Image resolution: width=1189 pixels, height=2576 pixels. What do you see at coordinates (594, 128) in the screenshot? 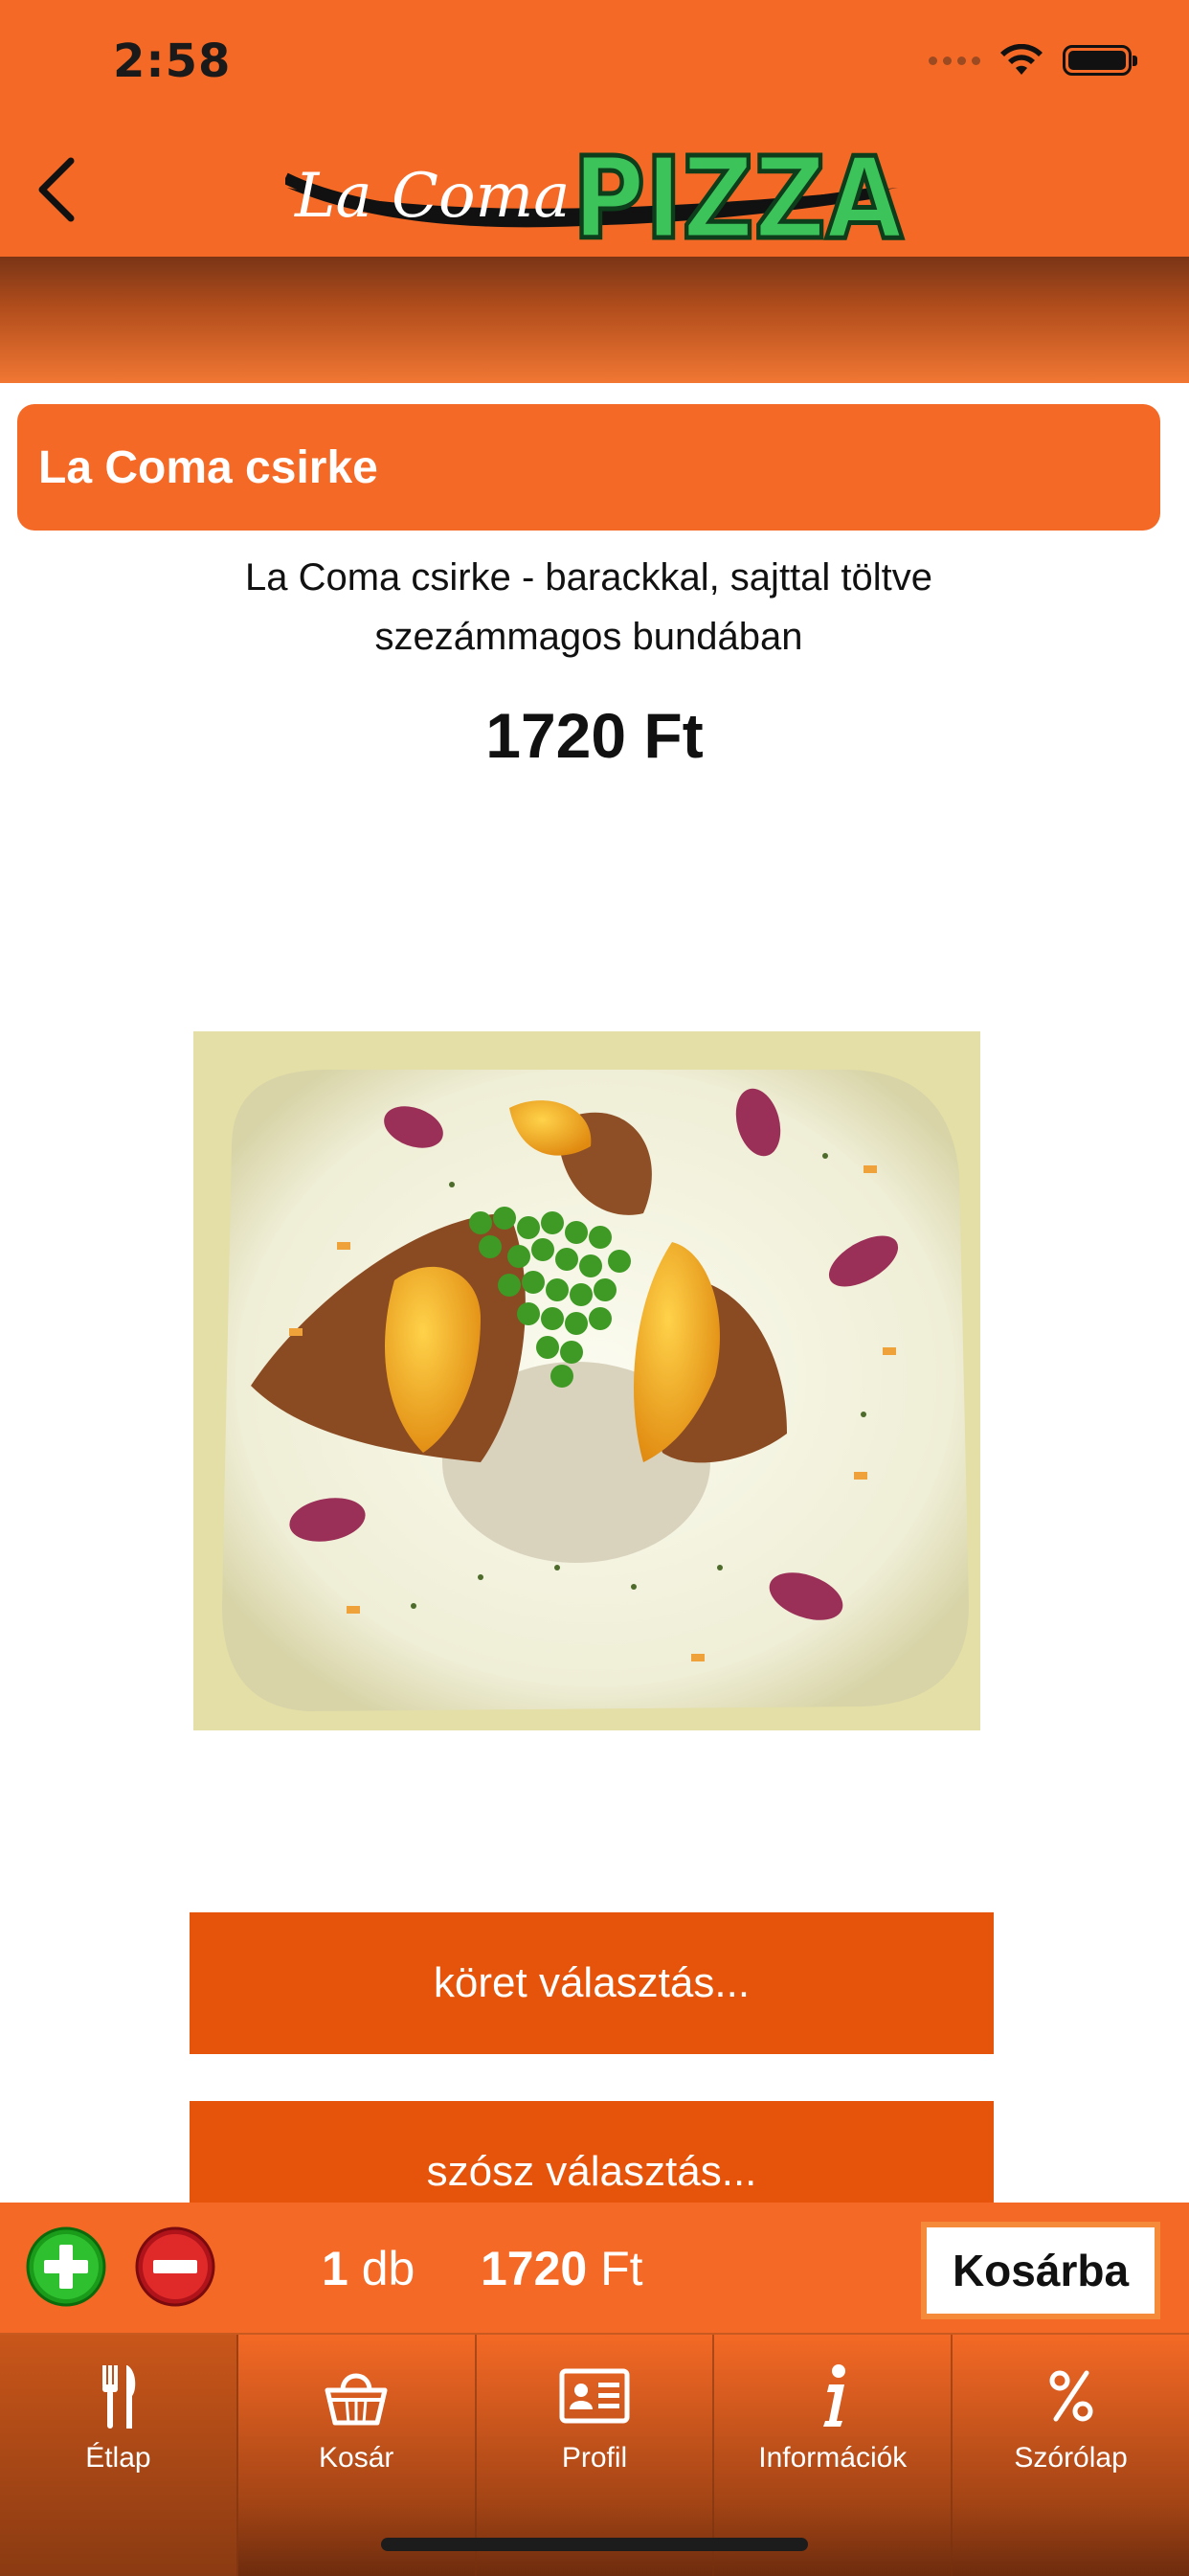
I see `header-bar: 2:58 La Coma PIZZA` at bounding box center [594, 128].